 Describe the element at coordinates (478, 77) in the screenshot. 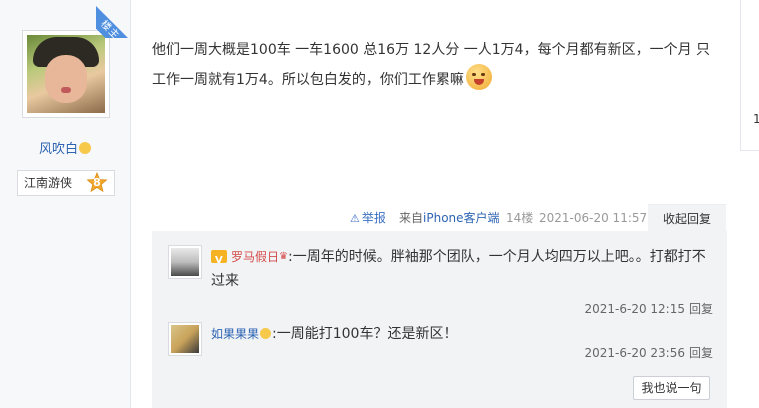

I see `laughing-emoji-icon` at that location.